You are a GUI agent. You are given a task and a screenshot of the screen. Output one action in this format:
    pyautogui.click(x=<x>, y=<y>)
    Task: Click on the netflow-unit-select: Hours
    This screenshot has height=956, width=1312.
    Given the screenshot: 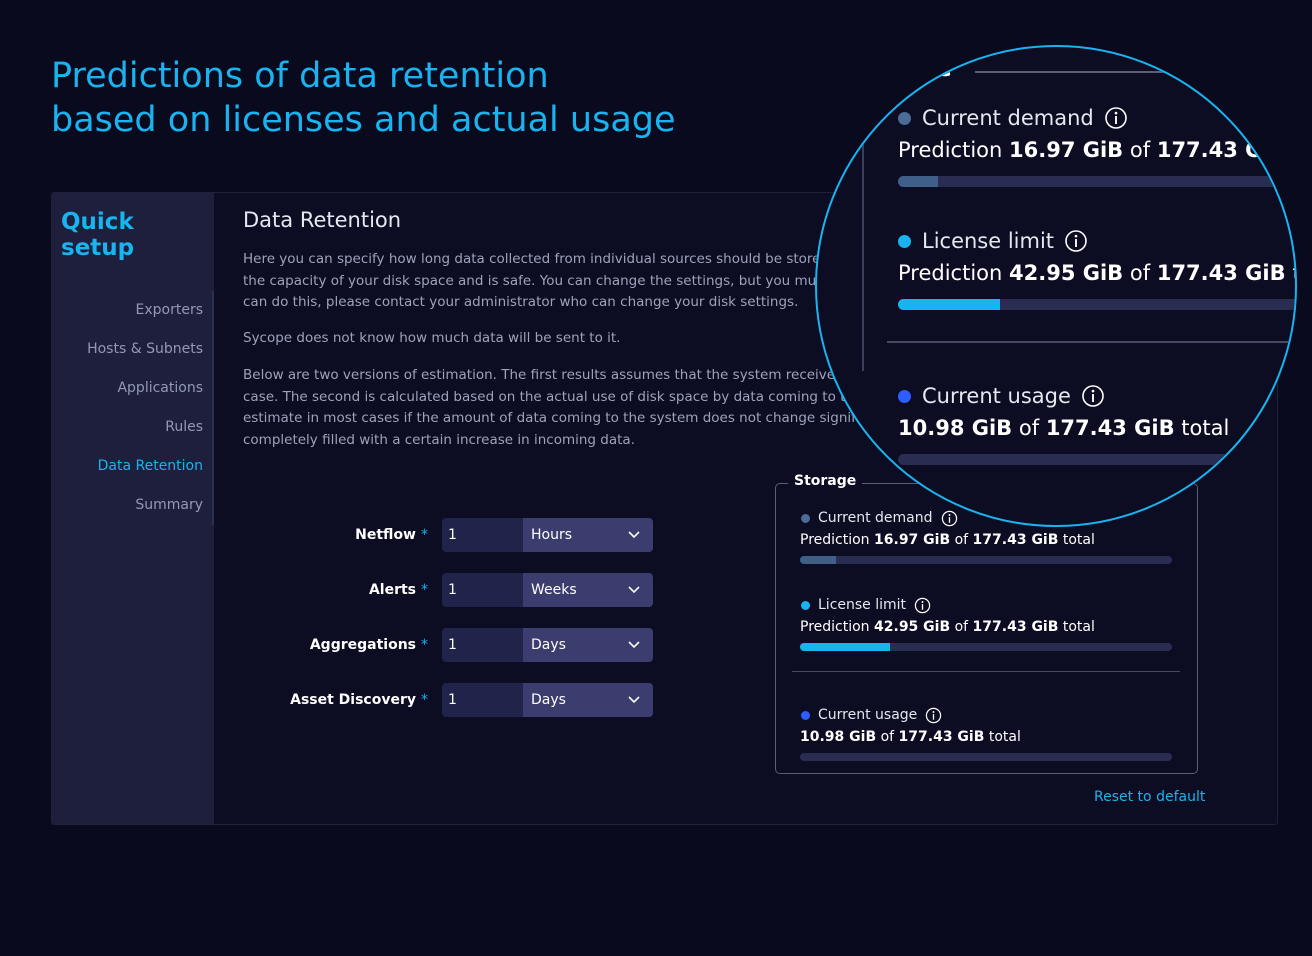 What is the action you would take?
    pyautogui.click(x=588, y=535)
    